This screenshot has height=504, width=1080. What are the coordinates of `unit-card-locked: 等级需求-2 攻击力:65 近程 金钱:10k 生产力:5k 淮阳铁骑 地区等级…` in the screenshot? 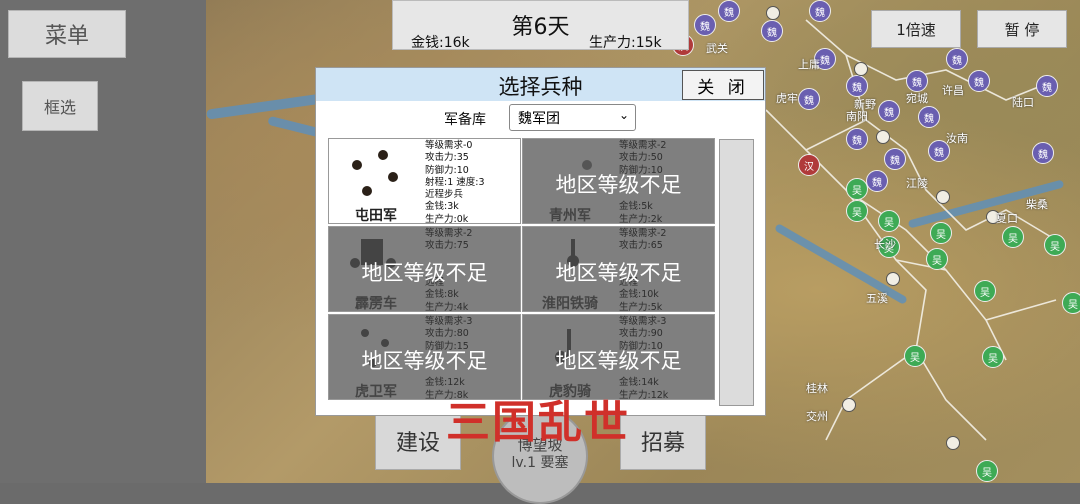 It's located at (618, 269).